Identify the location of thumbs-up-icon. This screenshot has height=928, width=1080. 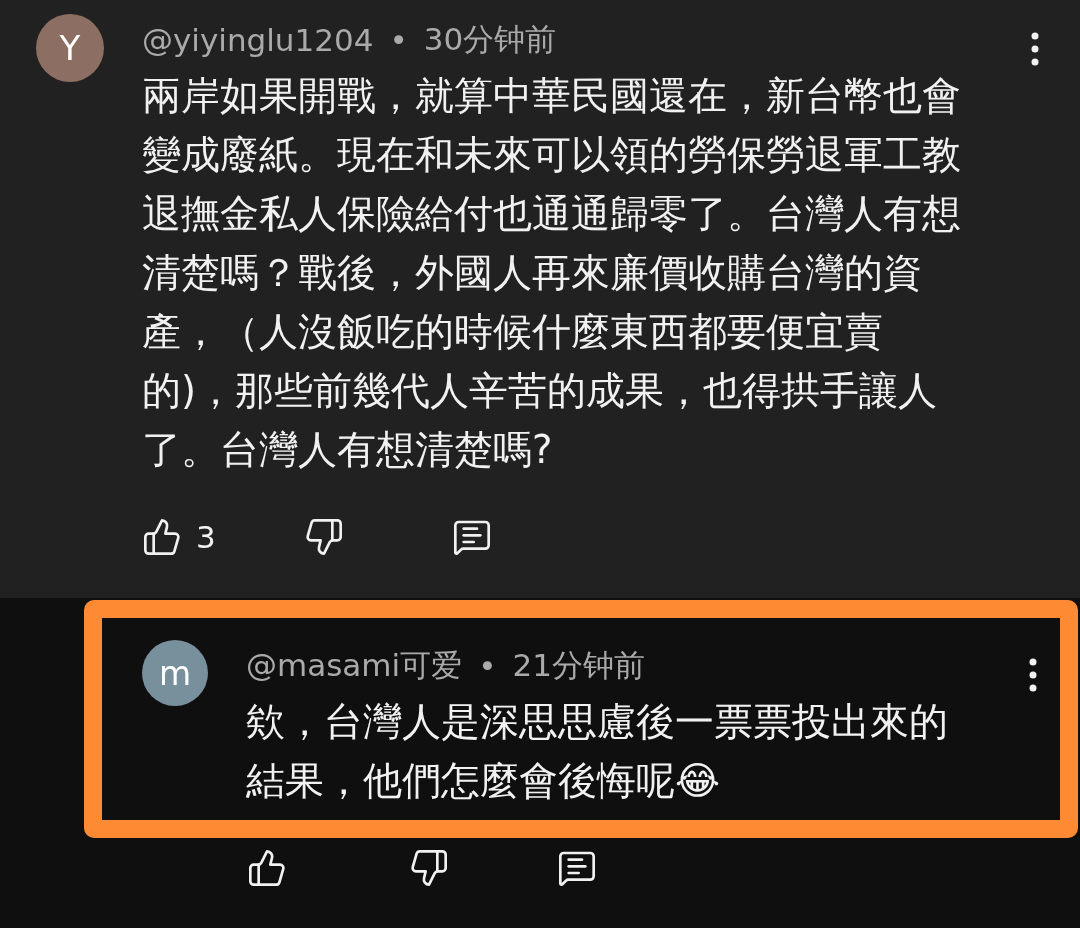
(162, 537).